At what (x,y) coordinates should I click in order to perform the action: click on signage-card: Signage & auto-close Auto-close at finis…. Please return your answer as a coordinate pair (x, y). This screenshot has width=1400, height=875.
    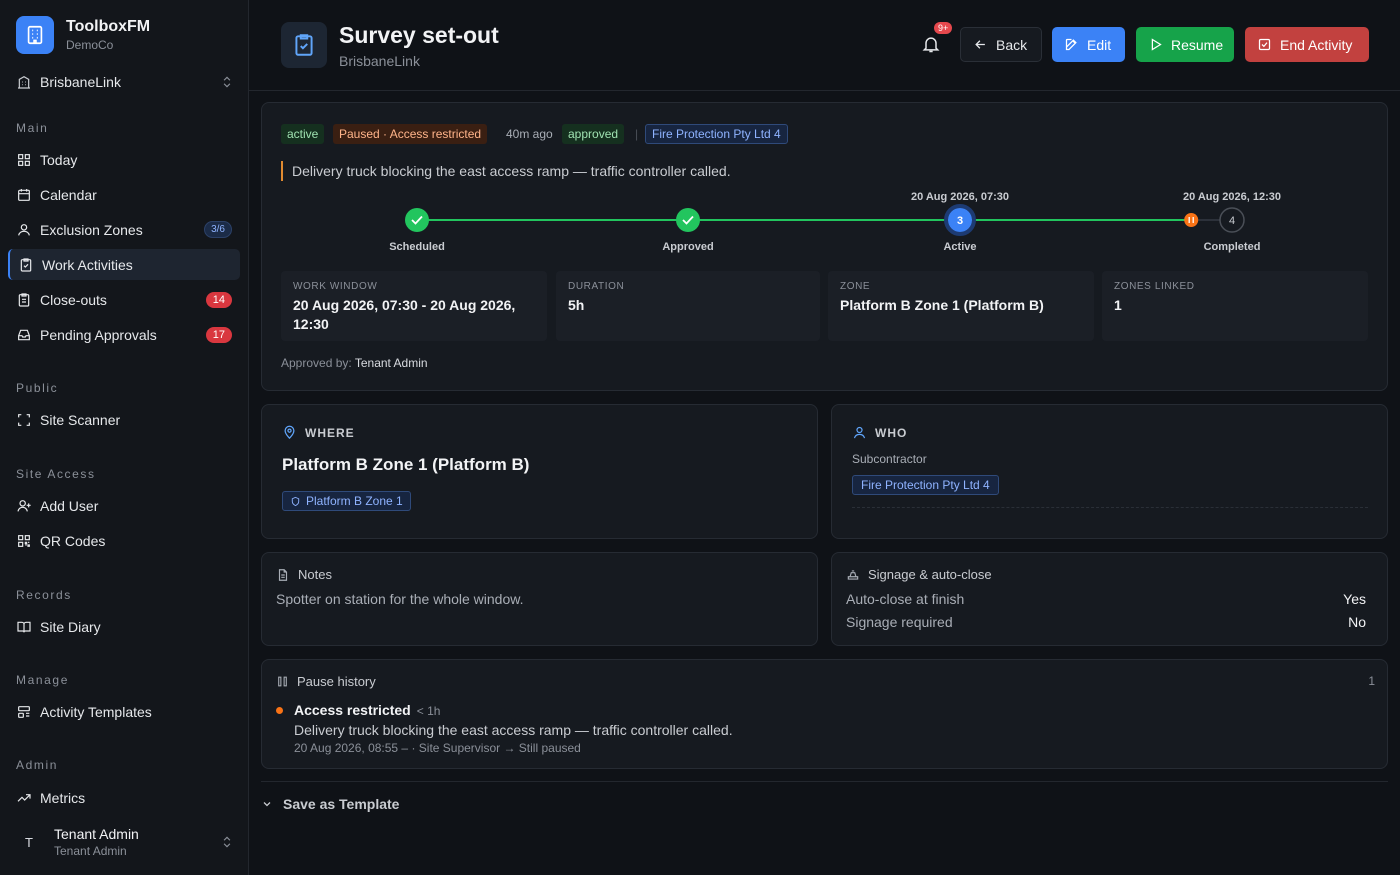
    Looking at the image, I should click on (1109, 599).